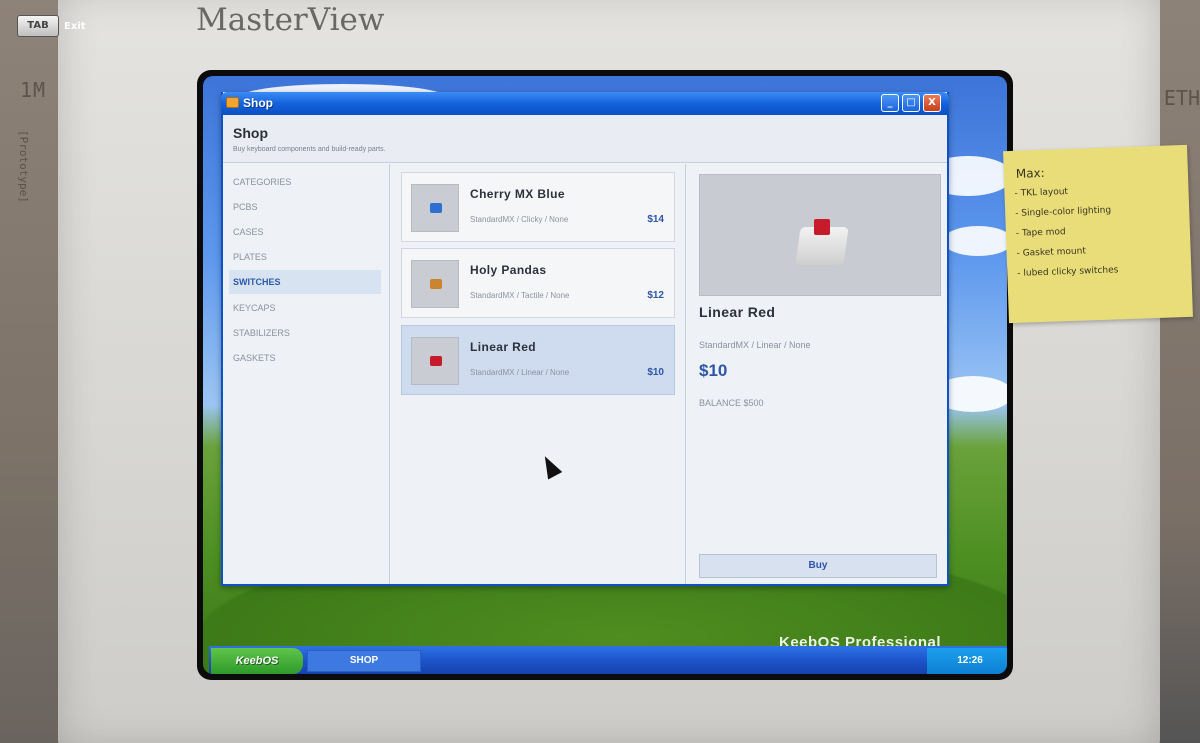  What do you see at coordinates (232, 102) in the screenshot?
I see `shop-window-icon` at bounding box center [232, 102].